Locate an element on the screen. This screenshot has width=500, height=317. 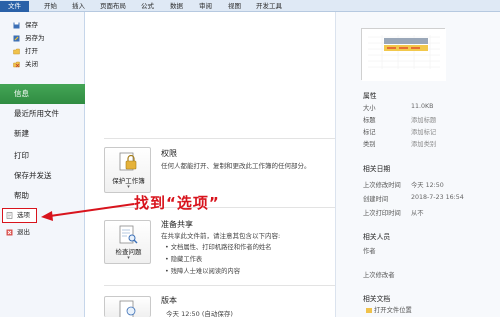
versions-icon is located at coordinates (128, 308).